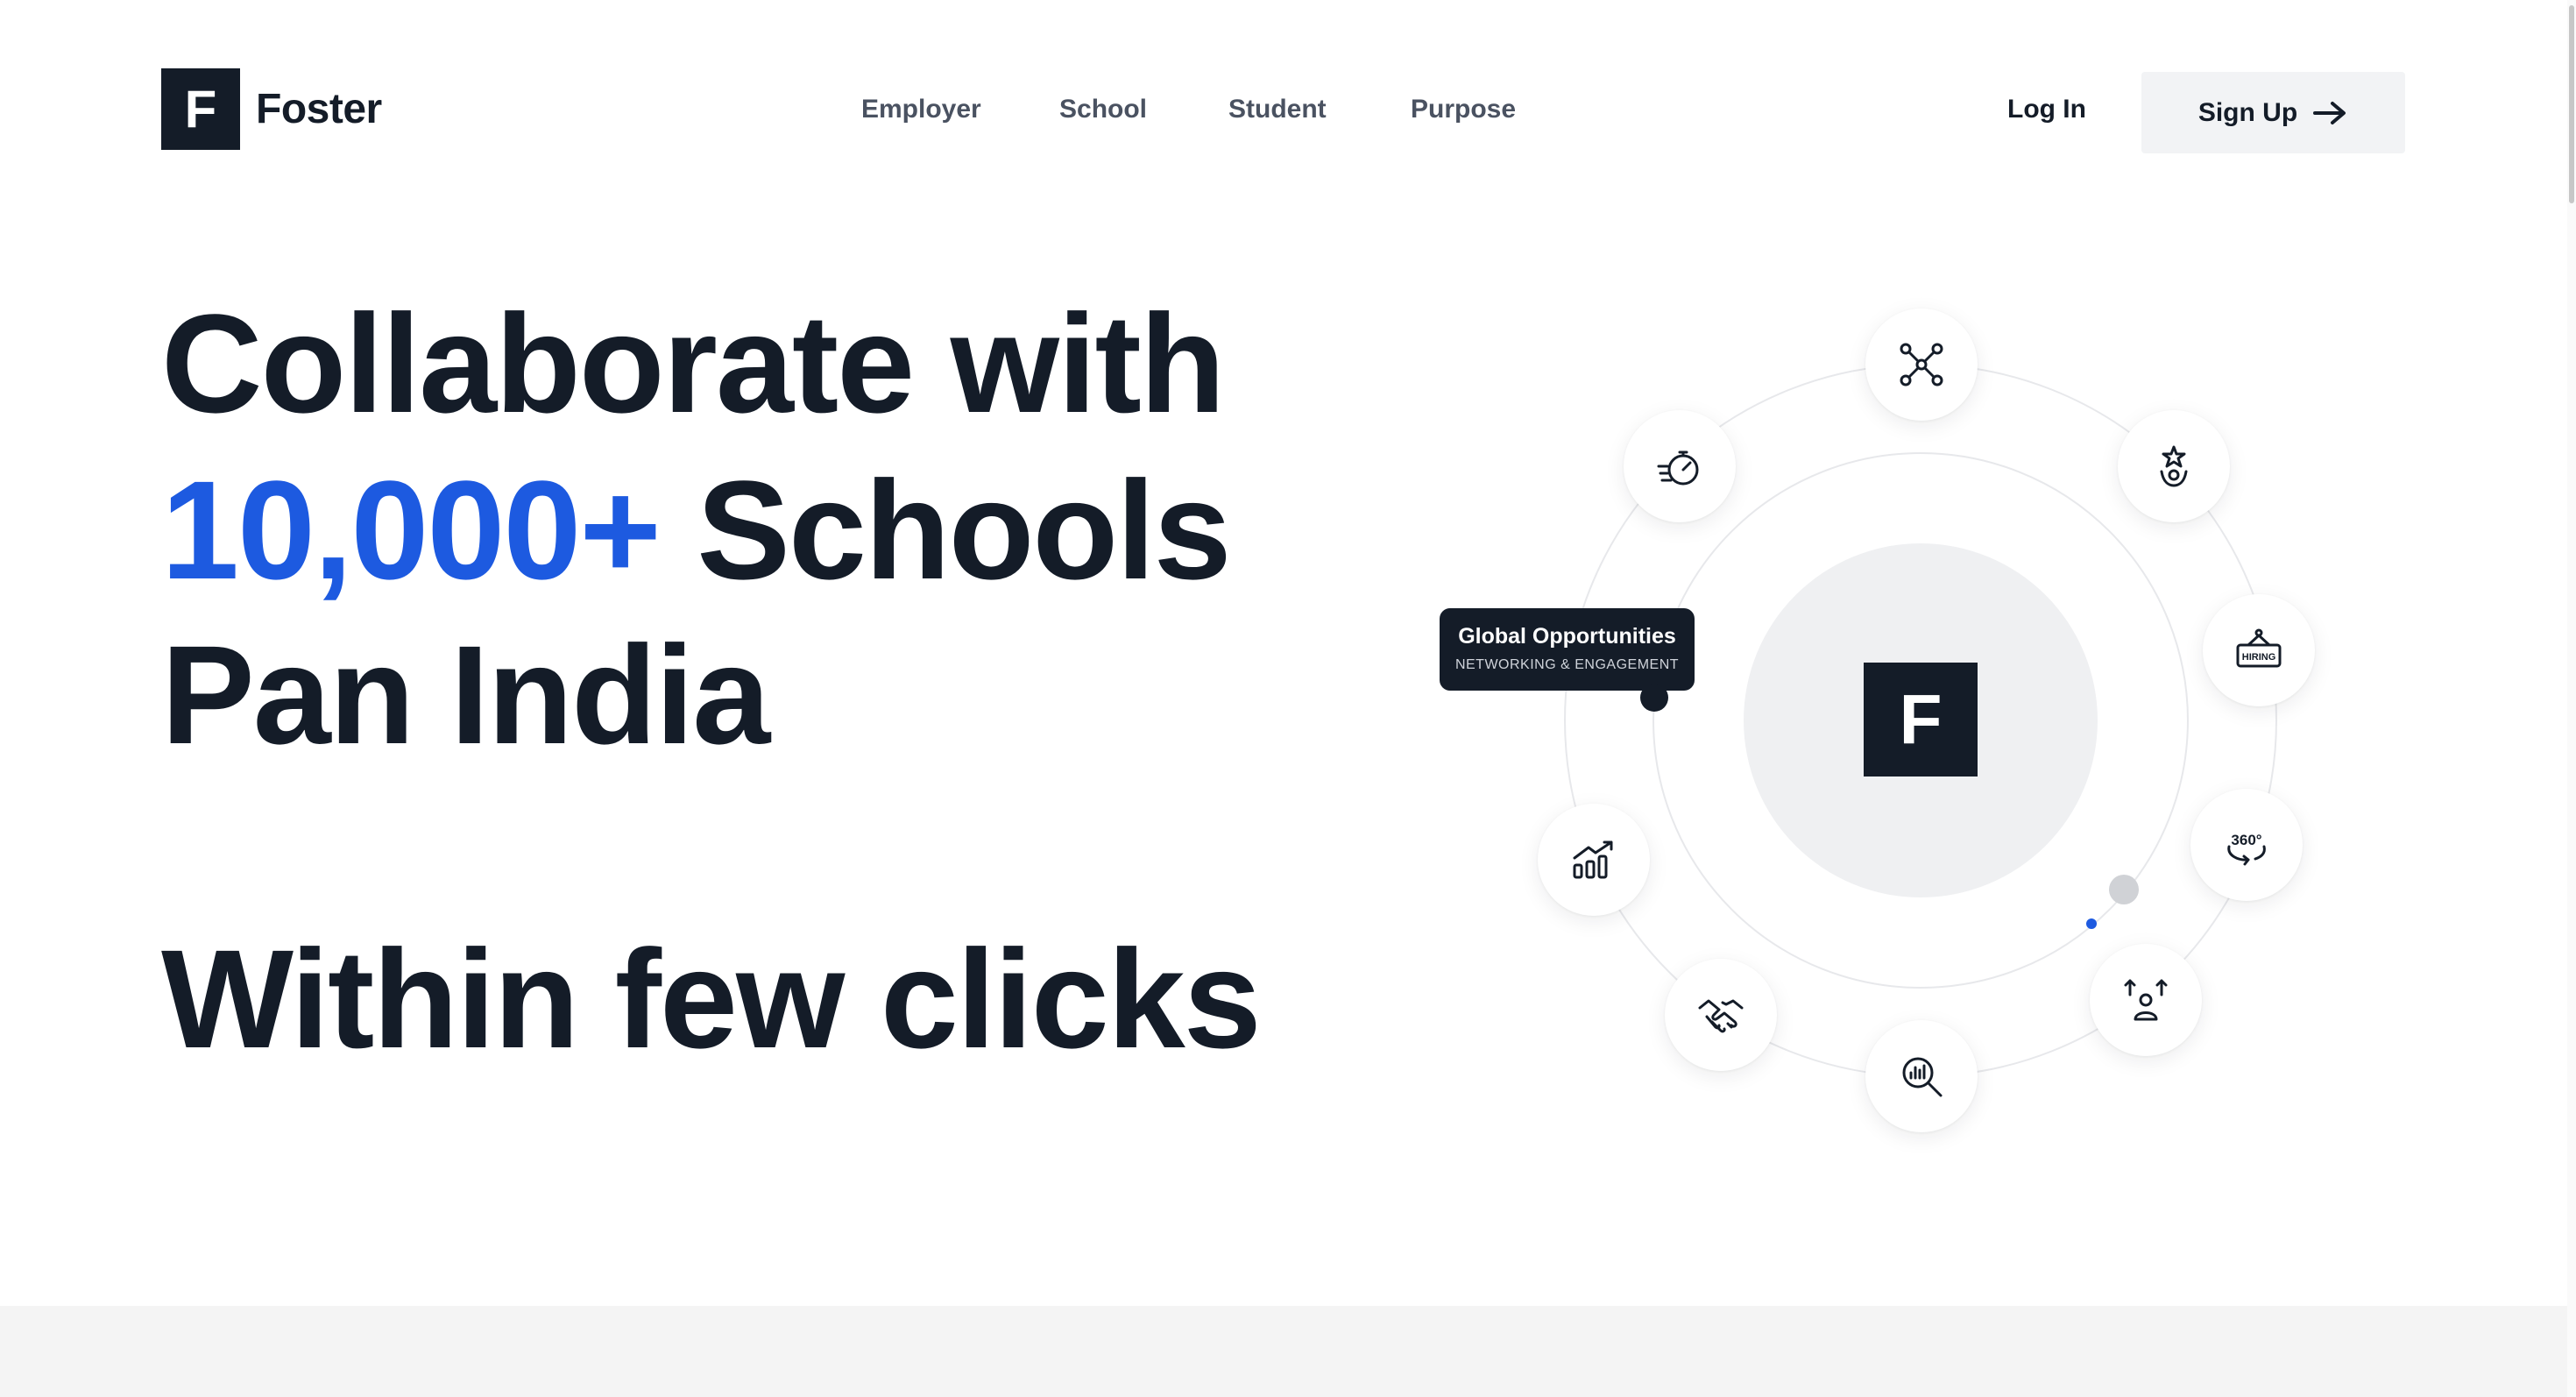 The width and height of the screenshot is (2576, 1397). What do you see at coordinates (2246, 840) in the screenshot?
I see `label-360: 360°` at bounding box center [2246, 840].